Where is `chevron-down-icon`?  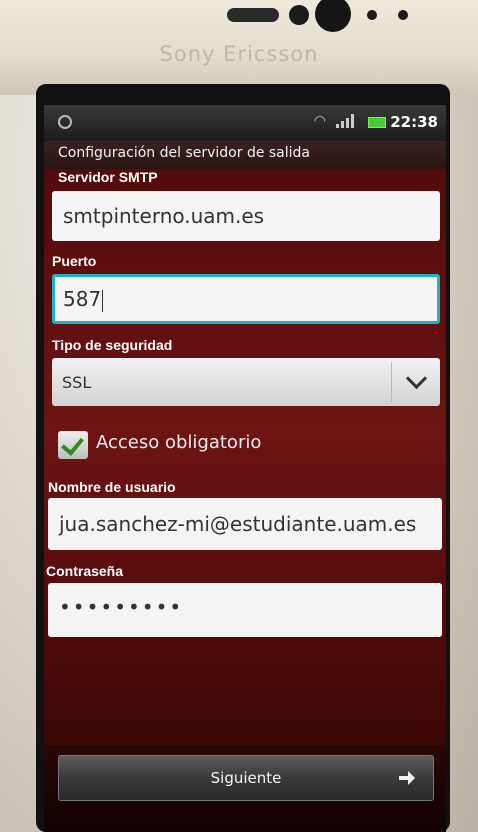 chevron-down-icon is located at coordinates (416, 378).